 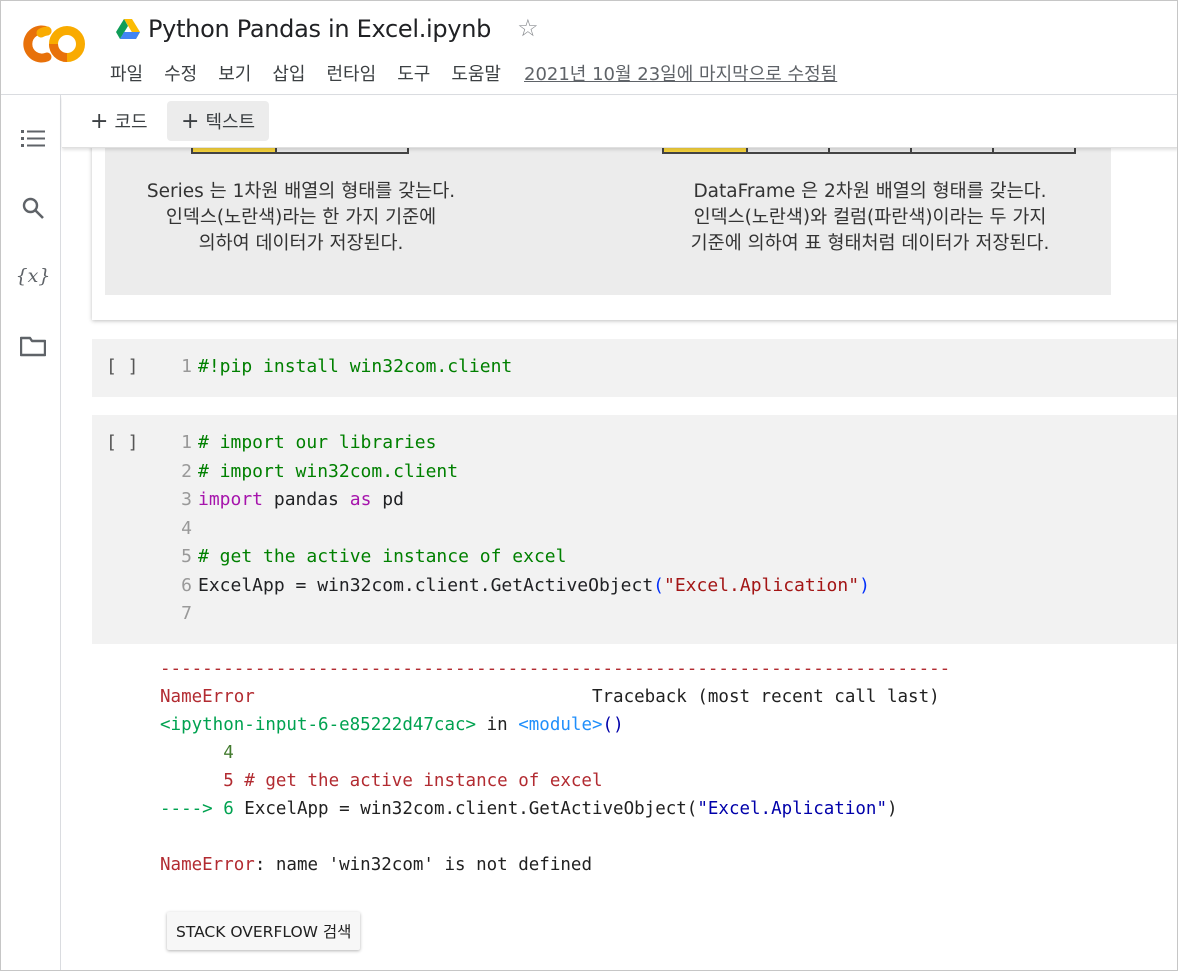 What do you see at coordinates (635, 368) in the screenshot?
I see `code-cell-1: [ ] 1 #!pip install win32com.client` at bounding box center [635, 368].